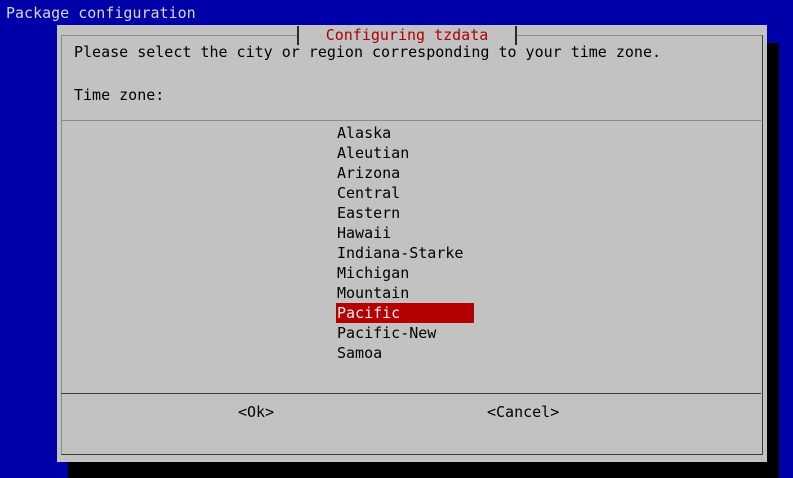 The image size is (793, 478). What do you see at coordinates (405, 213) in the screenshot?
I see `timezone-item-eastern: Eastern` at bounding box center [405, 213].